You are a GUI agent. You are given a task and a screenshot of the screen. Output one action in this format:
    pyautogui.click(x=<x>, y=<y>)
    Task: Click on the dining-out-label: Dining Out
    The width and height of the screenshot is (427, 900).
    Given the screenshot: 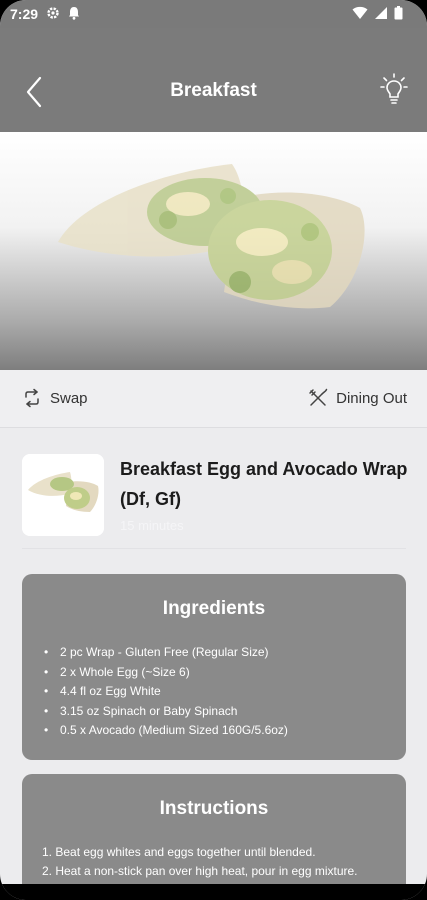 What is the action you would take?
    pyautogui.click(x=371, y=398)
    